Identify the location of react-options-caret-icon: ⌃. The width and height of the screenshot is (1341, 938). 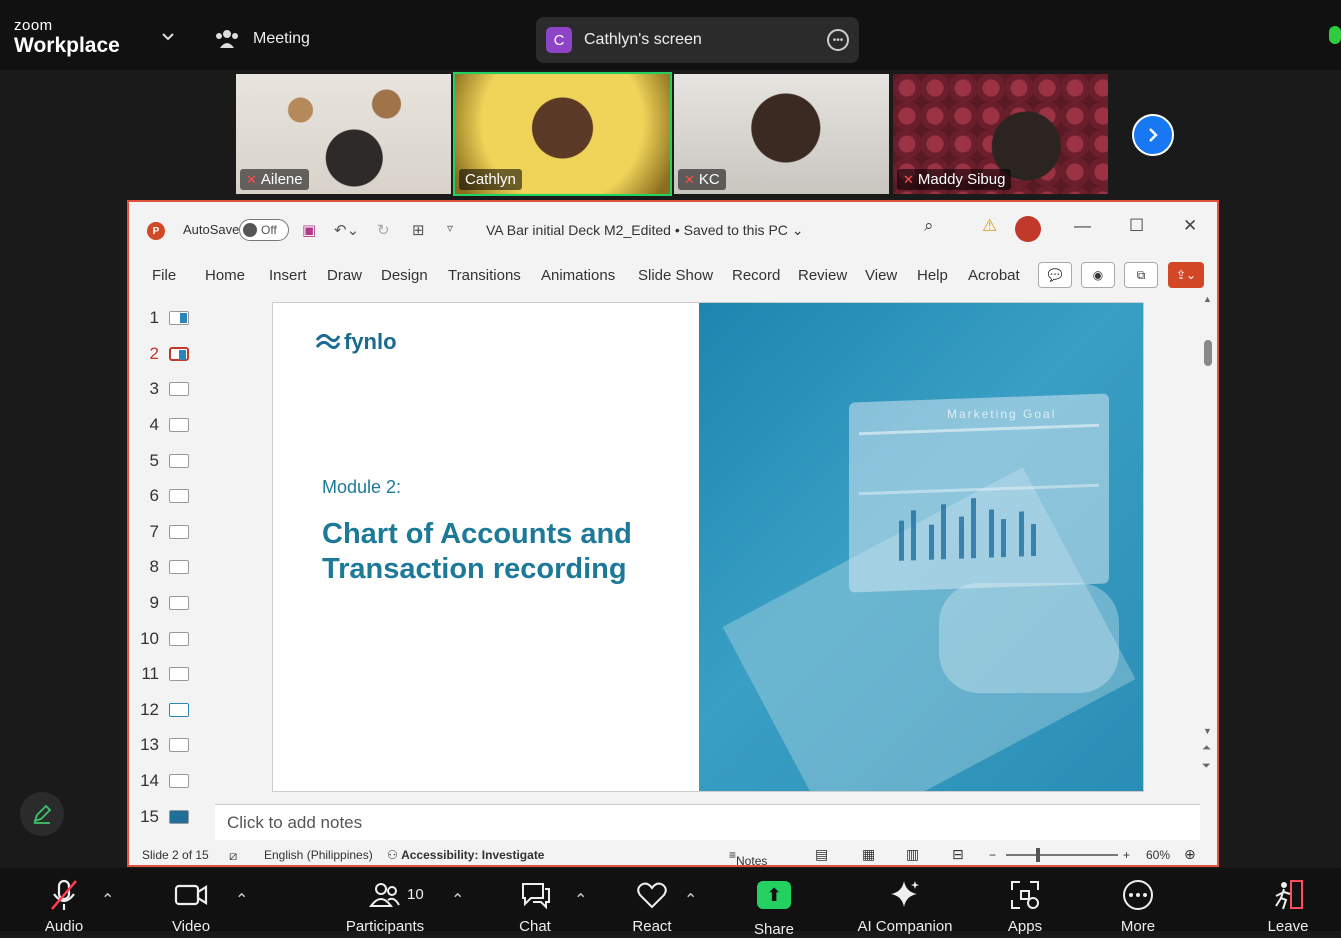
(690, 900).